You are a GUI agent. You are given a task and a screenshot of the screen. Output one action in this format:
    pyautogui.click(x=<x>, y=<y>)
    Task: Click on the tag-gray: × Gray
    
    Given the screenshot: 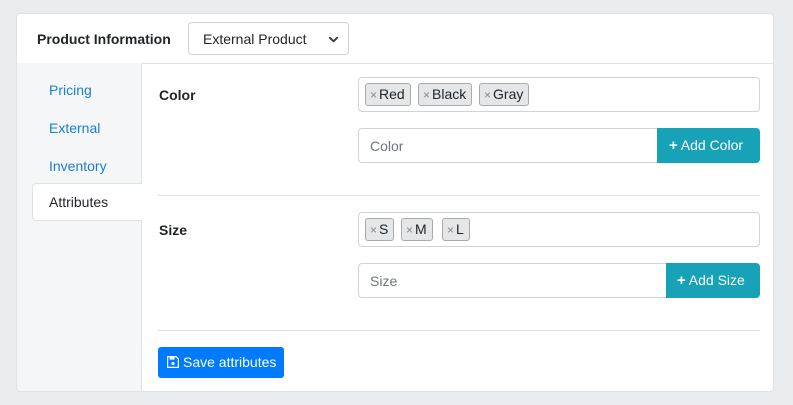 What is the action you would take?
    pyautogui.click(x=504, y=94)
    